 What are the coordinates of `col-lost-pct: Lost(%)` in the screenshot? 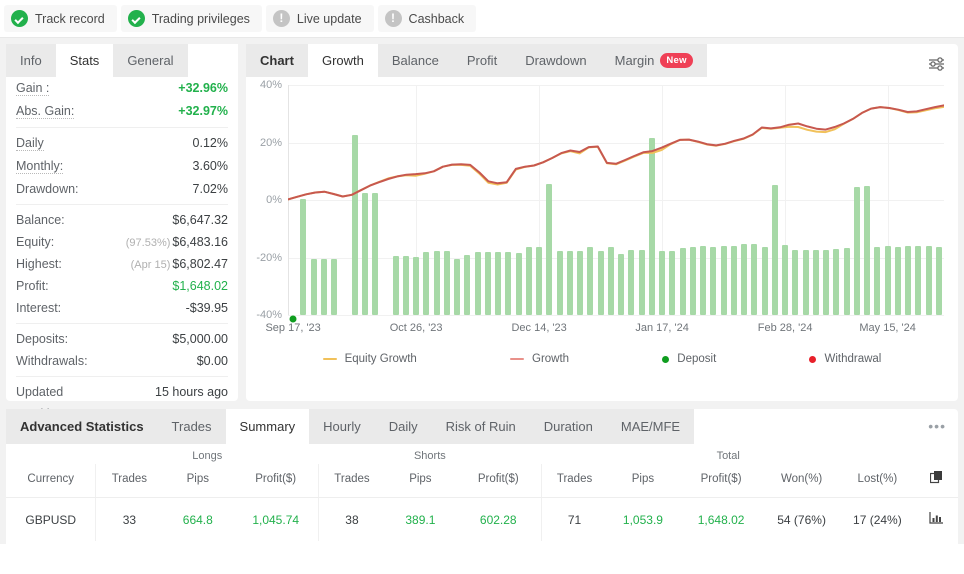 It's located at (877, 481).